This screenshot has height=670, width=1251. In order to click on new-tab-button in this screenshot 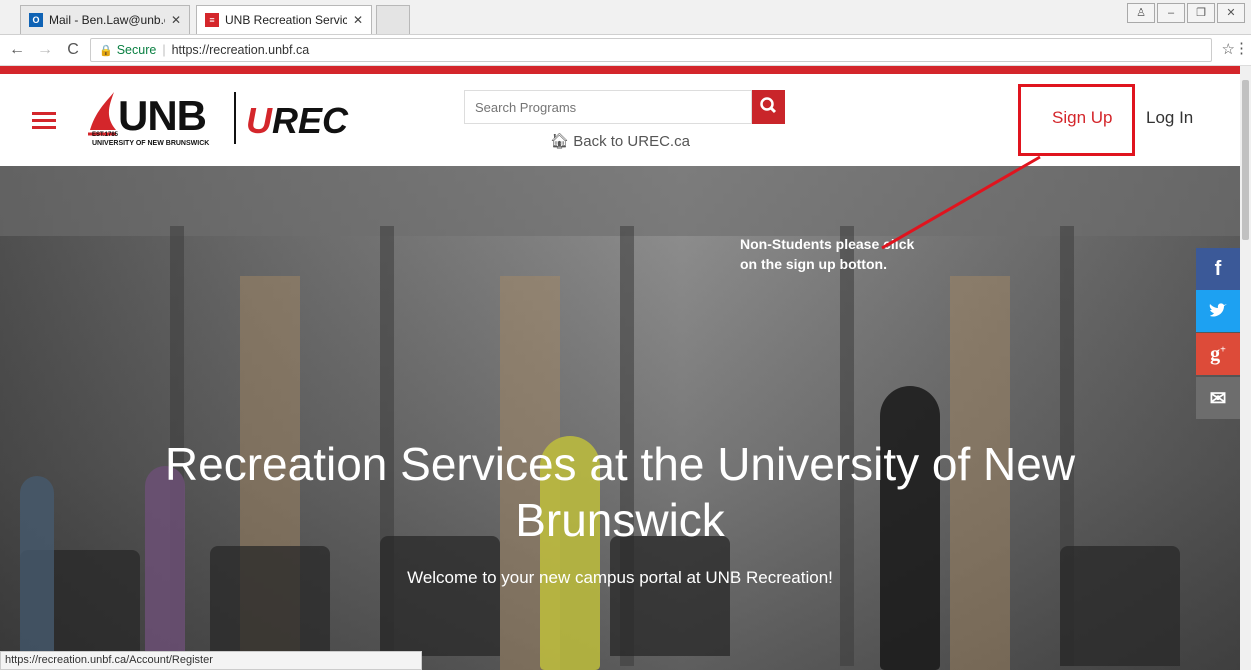, I will do `click(393, 19)`.